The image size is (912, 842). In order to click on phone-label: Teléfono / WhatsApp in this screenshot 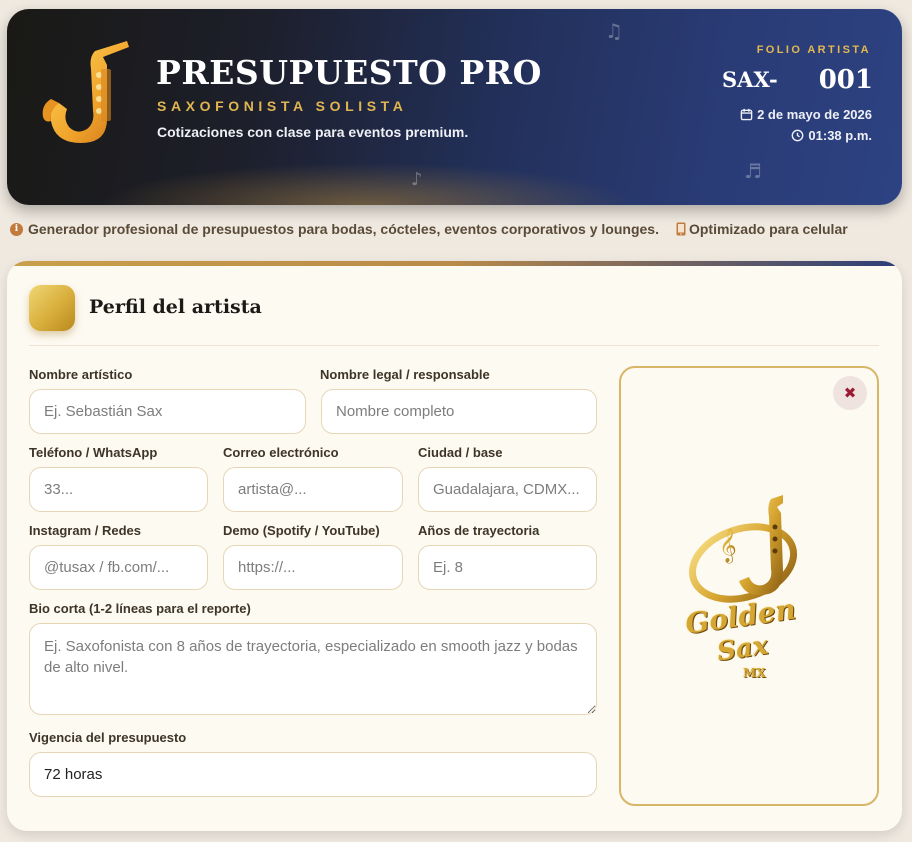, I will do `click(93, 452)`.